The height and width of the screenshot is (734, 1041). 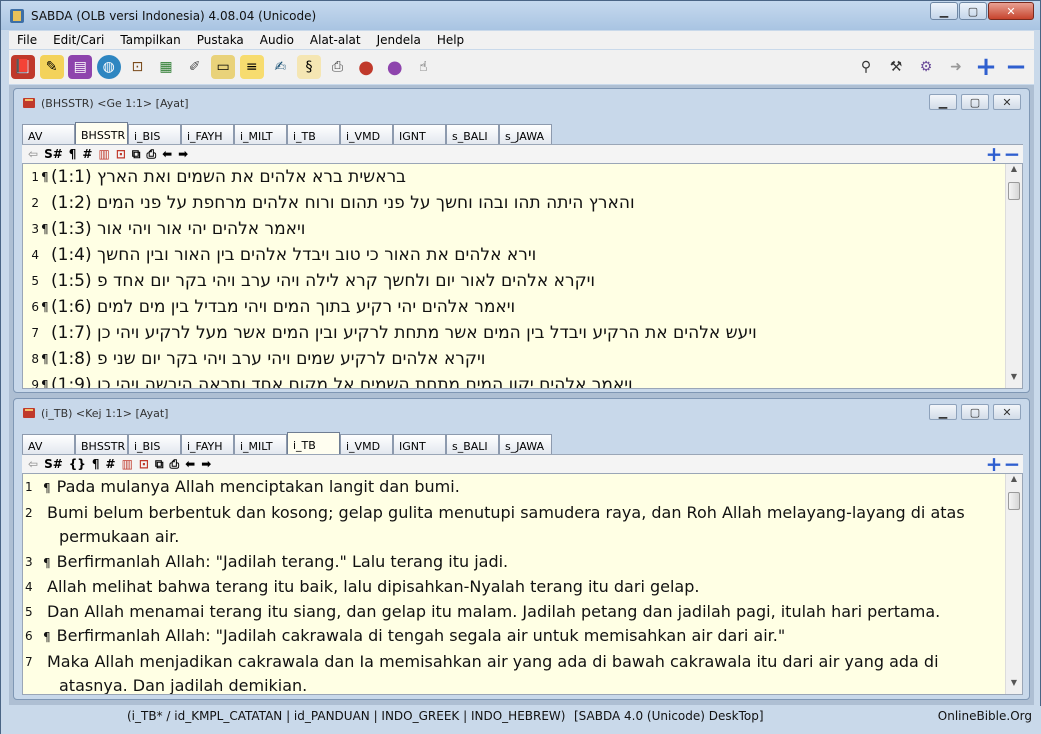 I want to click on two-balloons-icon: ●, so click(x=395, y=67).